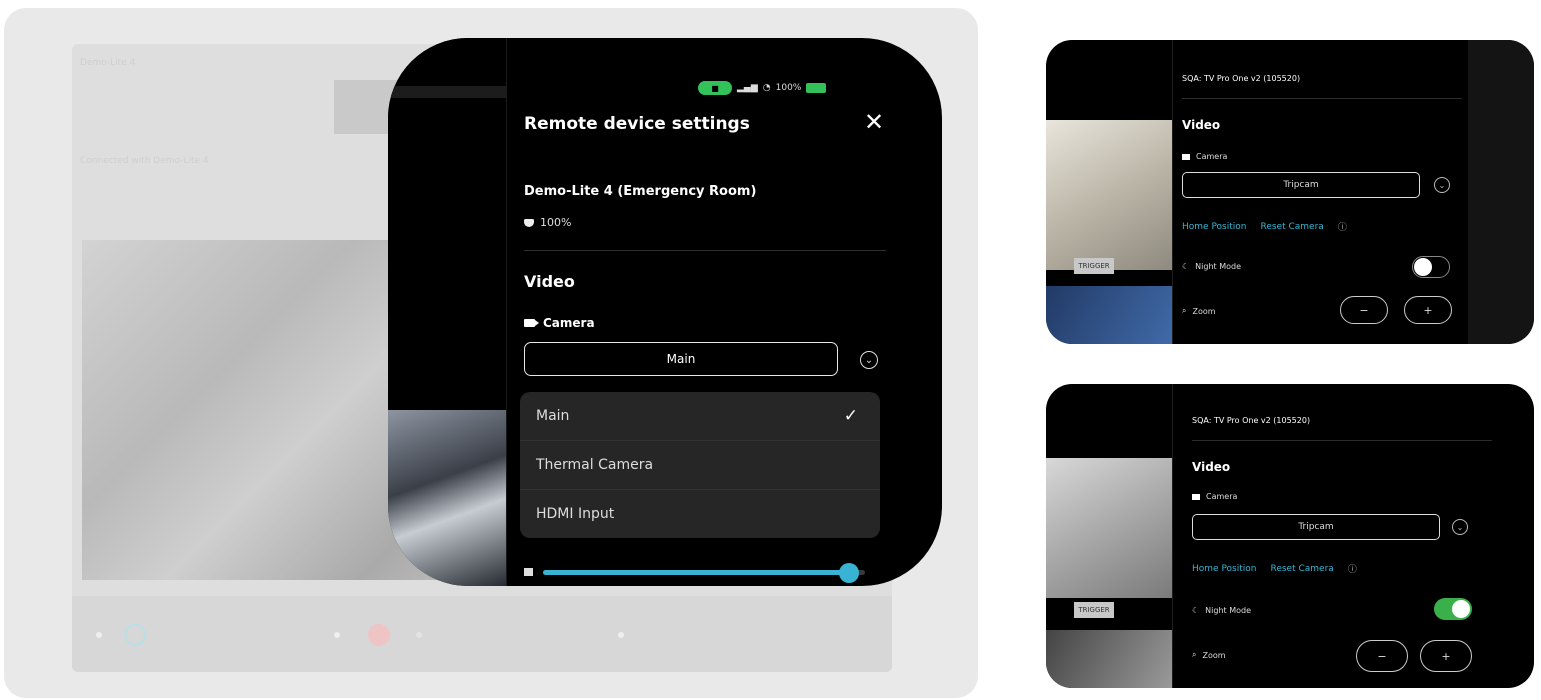 This screenshot has width=1541, height=700. Describe the element at coordinates (528, 572) in the screenshot. I see `speaker-icon` at that location.